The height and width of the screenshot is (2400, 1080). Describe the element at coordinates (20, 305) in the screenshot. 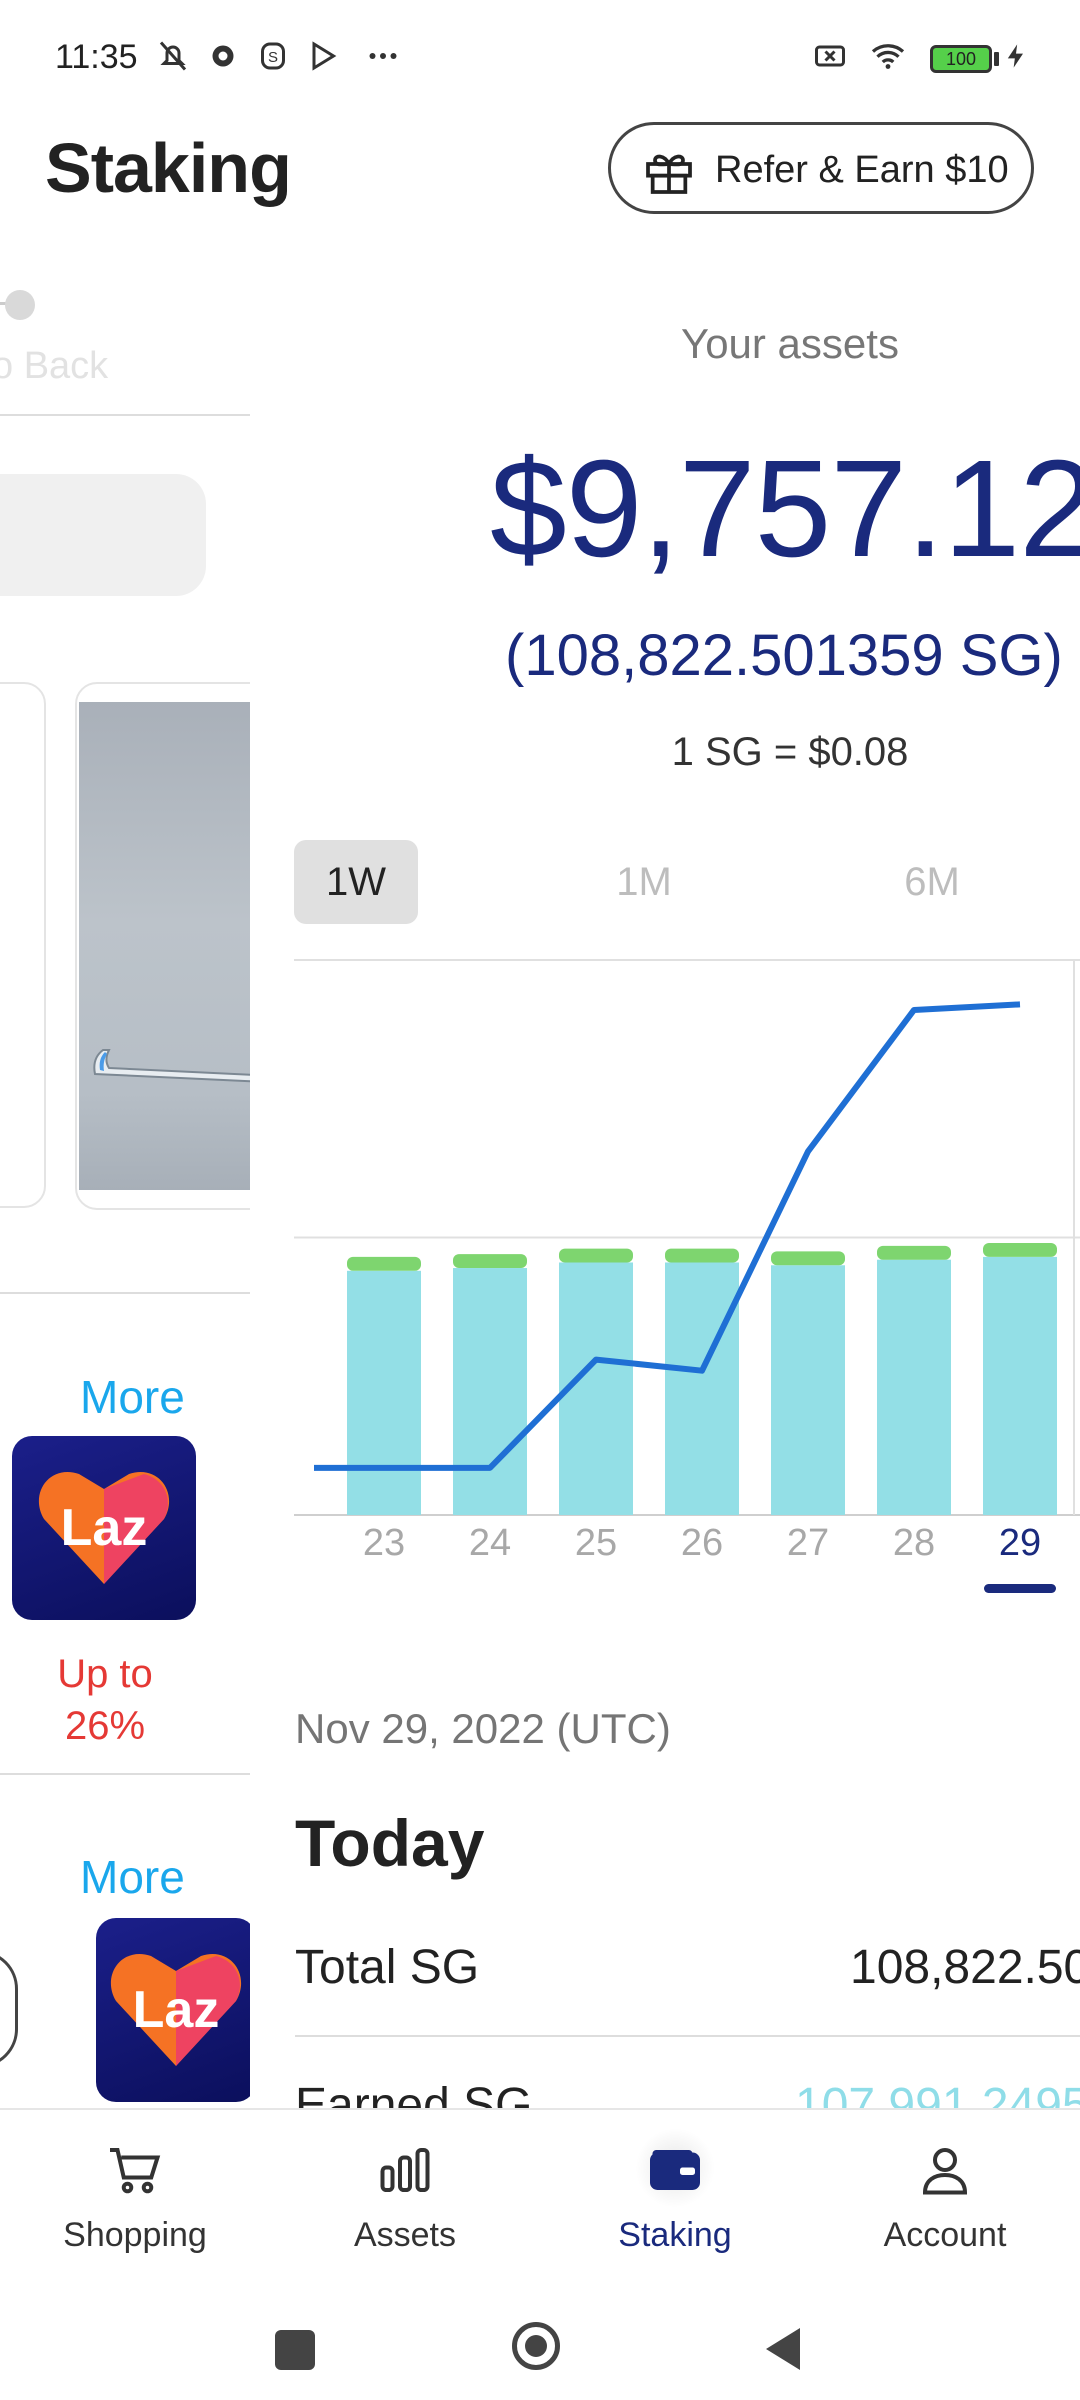

I see `slider-knob` at that location.